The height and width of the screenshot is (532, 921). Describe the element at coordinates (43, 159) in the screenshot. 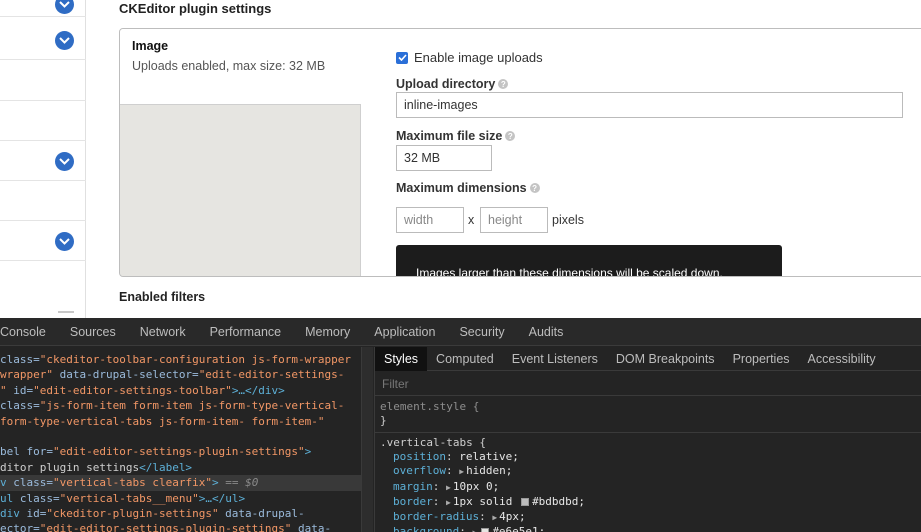

I see `left-sidebar-strip` at that location.